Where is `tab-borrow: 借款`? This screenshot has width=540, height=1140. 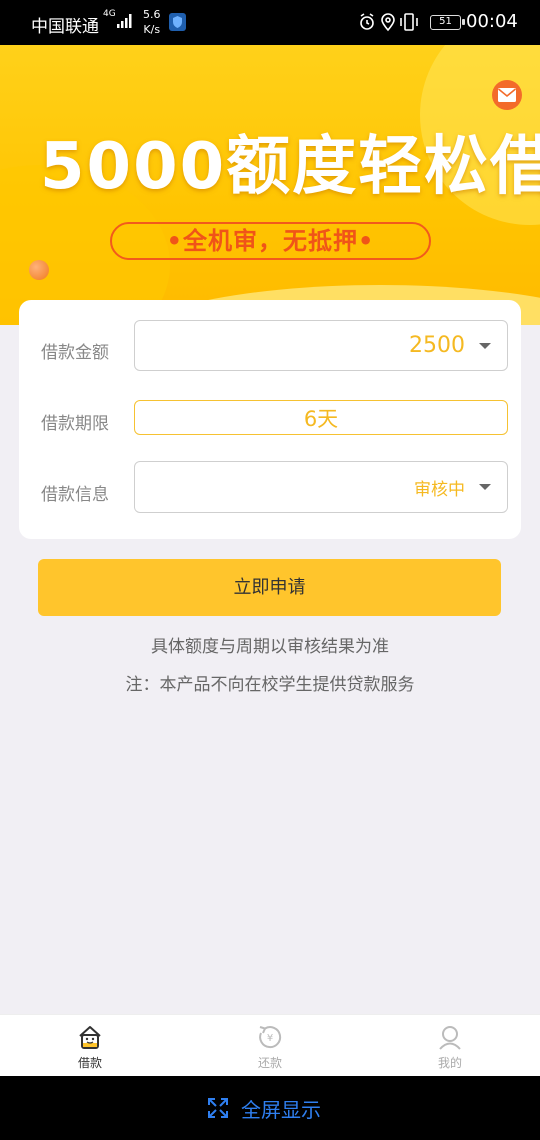
tab-borrow: 借款 is located at coordinates (90, 1046).